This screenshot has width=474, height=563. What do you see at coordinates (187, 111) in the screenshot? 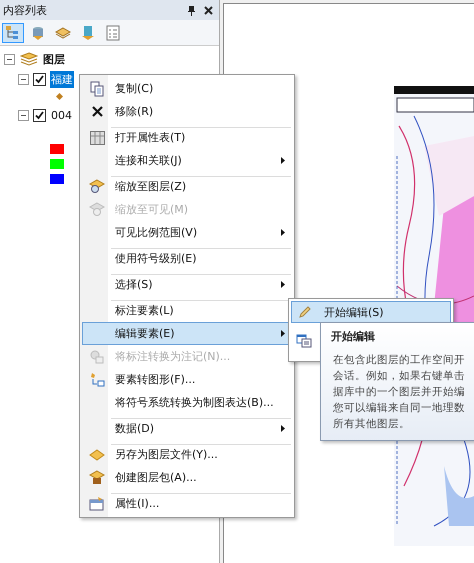
I see `menu-item: 移除(R)` at bounding box center [187, 111].